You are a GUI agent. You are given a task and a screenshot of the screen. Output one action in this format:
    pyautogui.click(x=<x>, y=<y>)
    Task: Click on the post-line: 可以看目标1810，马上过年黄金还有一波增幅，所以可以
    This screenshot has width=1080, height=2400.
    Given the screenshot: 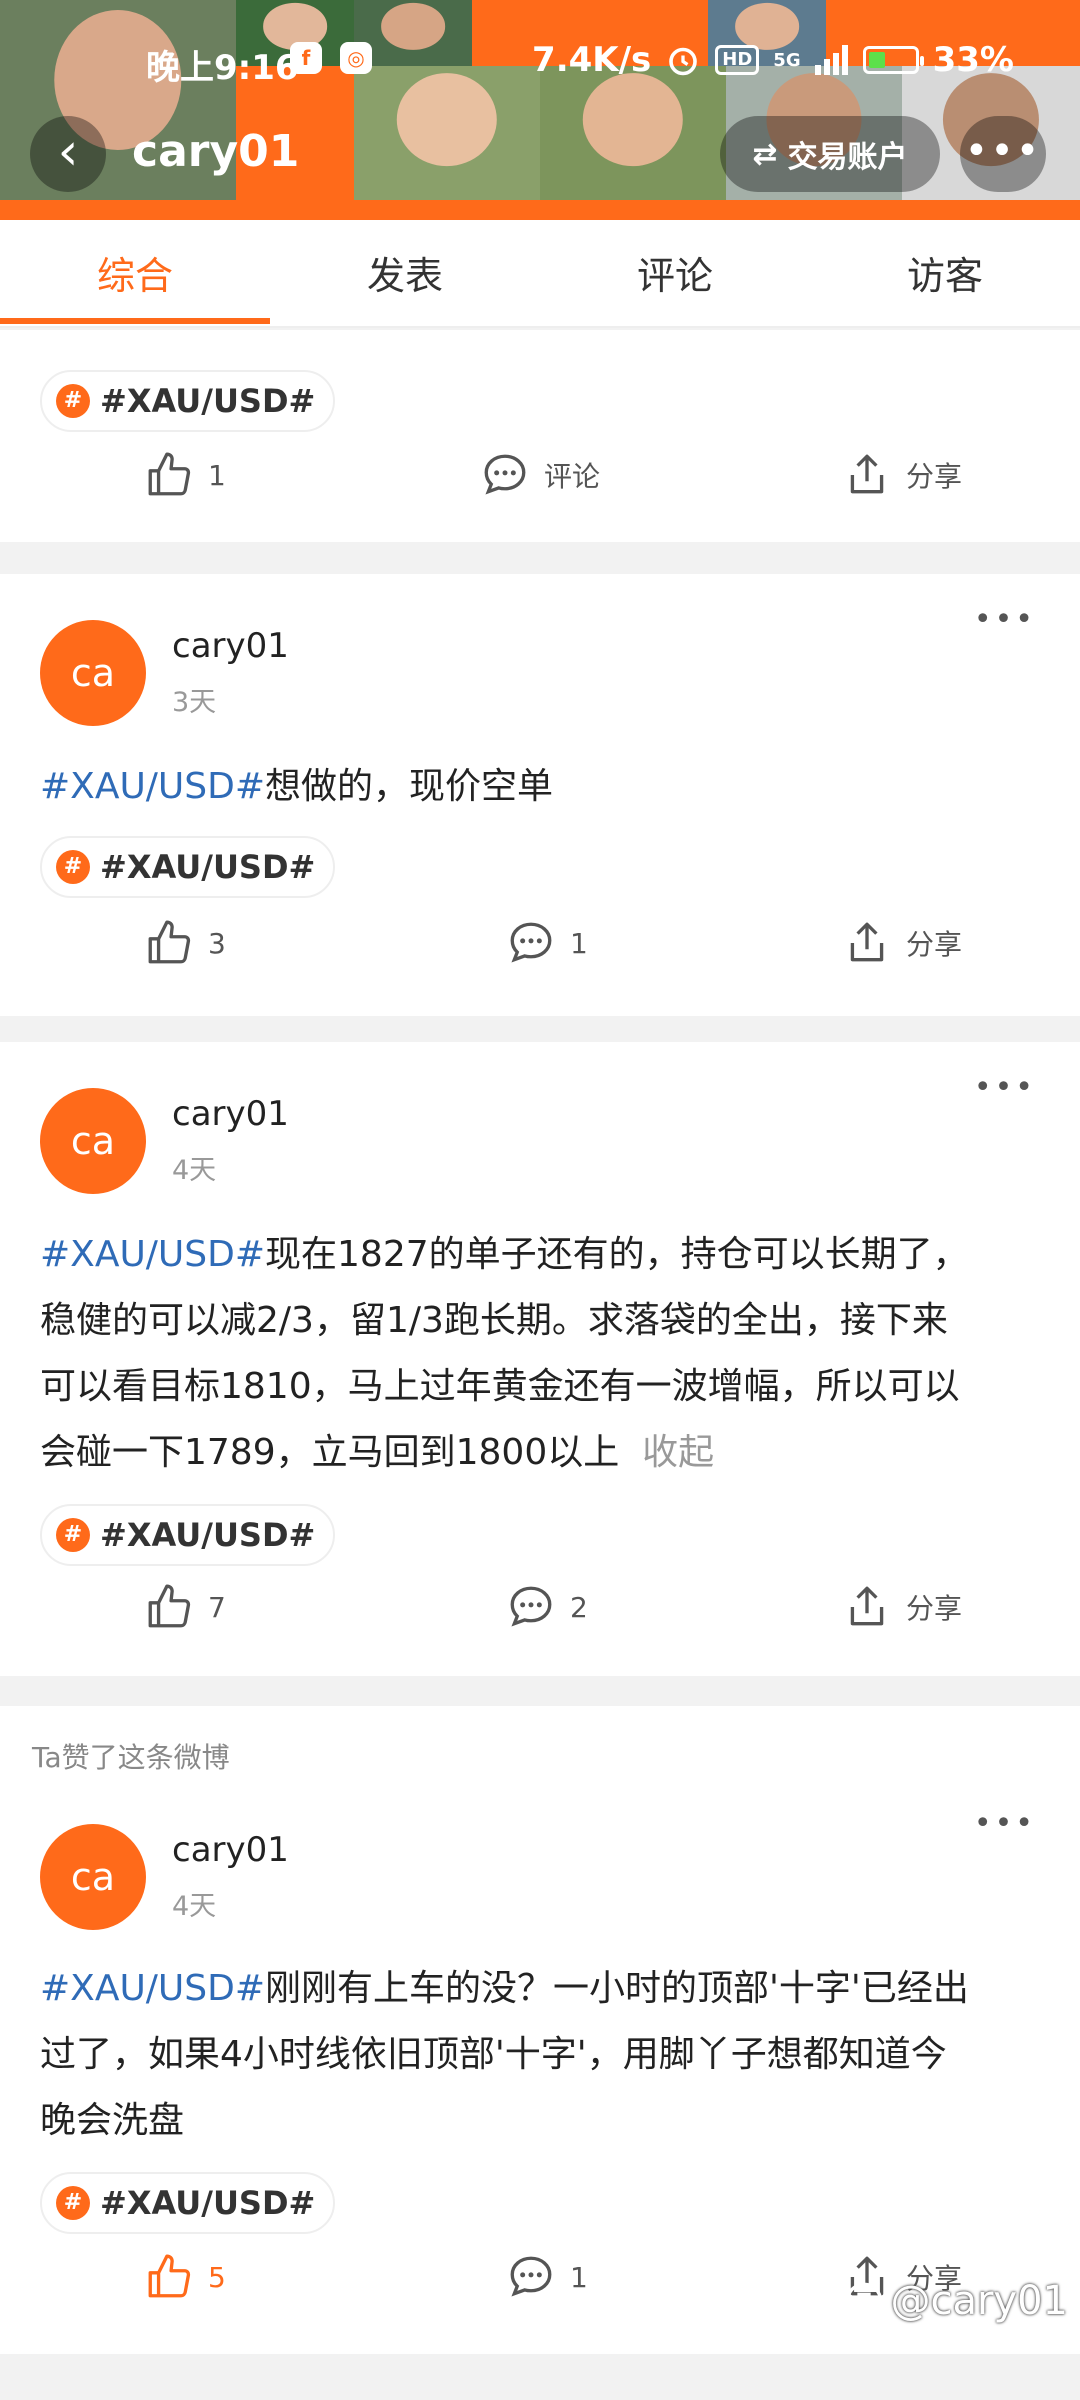 What is the action you would take?
    pyautogui.click(x=500, y=1386)
    